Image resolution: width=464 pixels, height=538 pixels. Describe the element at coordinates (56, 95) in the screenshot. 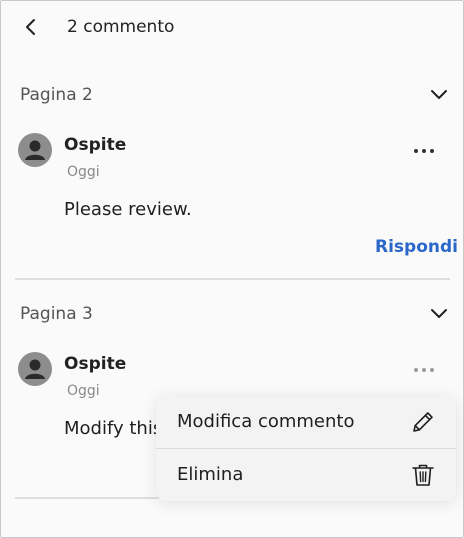

I see `section-title-page-2: Pagina 2` at that location.